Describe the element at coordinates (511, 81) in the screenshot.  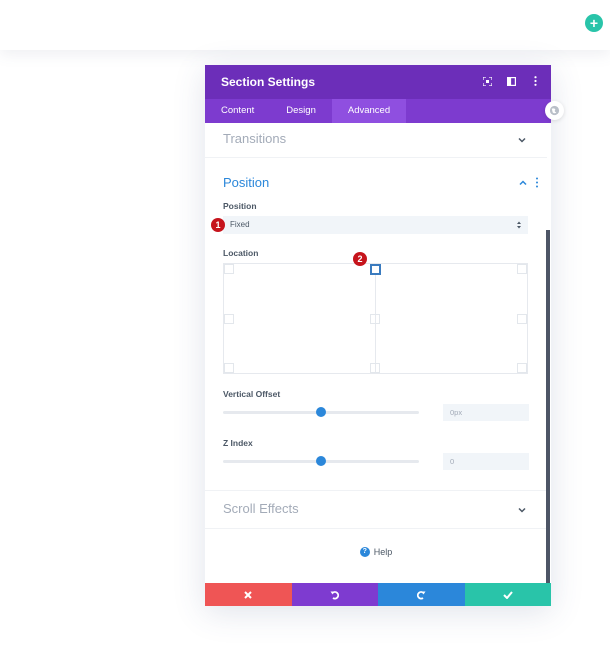
I see `split-view-icon` at that location.